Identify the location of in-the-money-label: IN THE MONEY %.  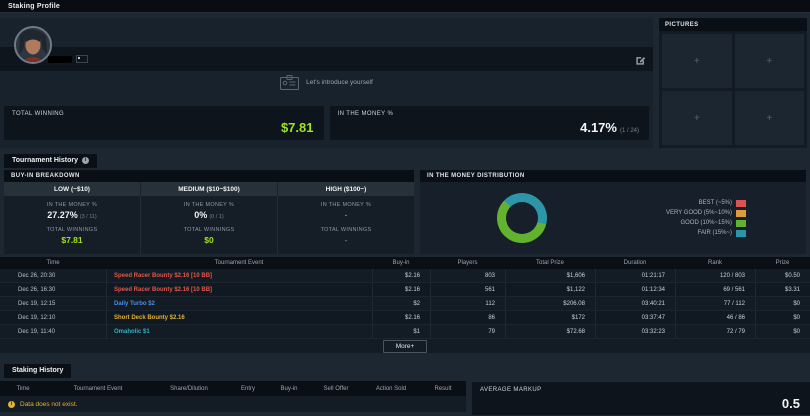
(365, 114).